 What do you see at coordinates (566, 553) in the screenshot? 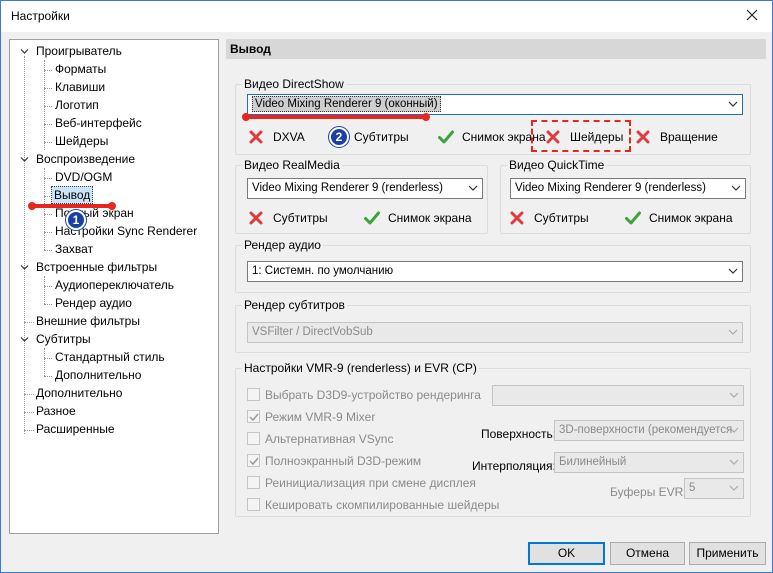
I see `ok-button: OK` at bounding box center [566, 553].